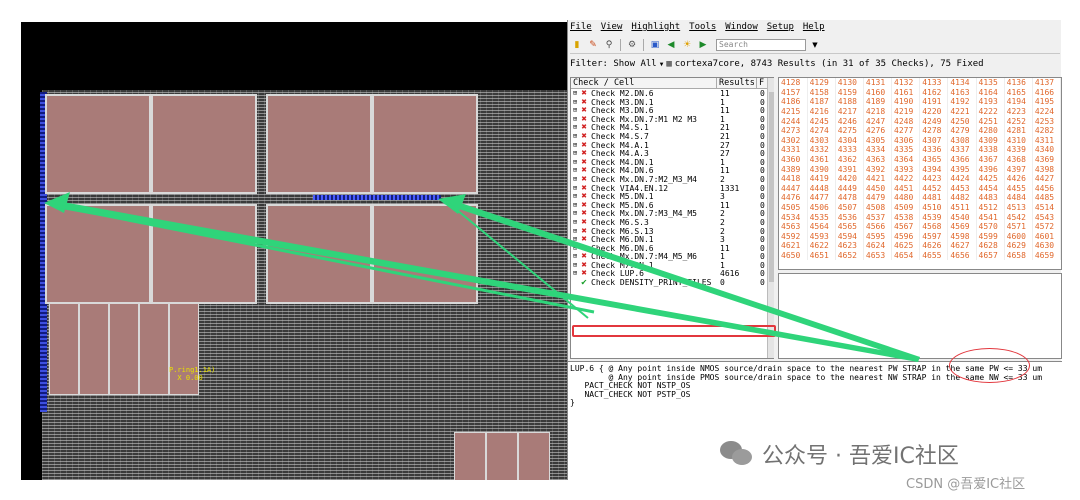 The width and height of the screenshot is (1080, 500). Describe the element at coordinates (672, 196) in the screenshot. I see `check-row: ⊞ ✖ Check M5.DN.1 3 0` at that location.